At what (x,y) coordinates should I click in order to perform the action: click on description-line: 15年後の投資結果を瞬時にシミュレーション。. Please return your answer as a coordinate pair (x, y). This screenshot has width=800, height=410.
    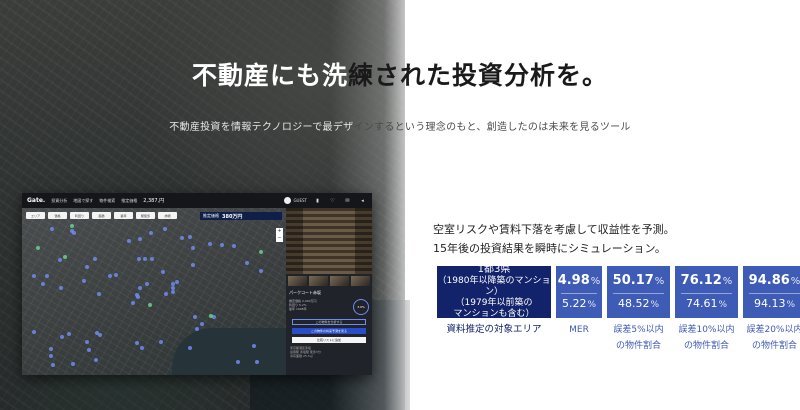
    Looking at the image, I should click on (549, 248).